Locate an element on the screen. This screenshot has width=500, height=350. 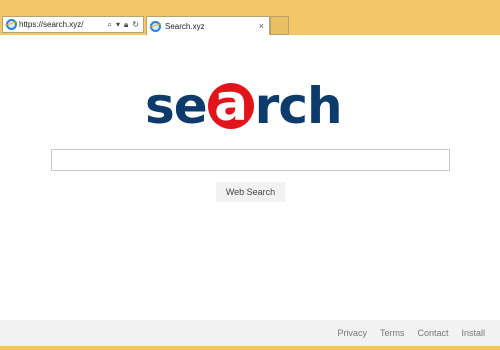
address-bar: https://search.xyz/ ⌕ ▾ 🔒︎ ↻ is located at coordinates (73, 24).